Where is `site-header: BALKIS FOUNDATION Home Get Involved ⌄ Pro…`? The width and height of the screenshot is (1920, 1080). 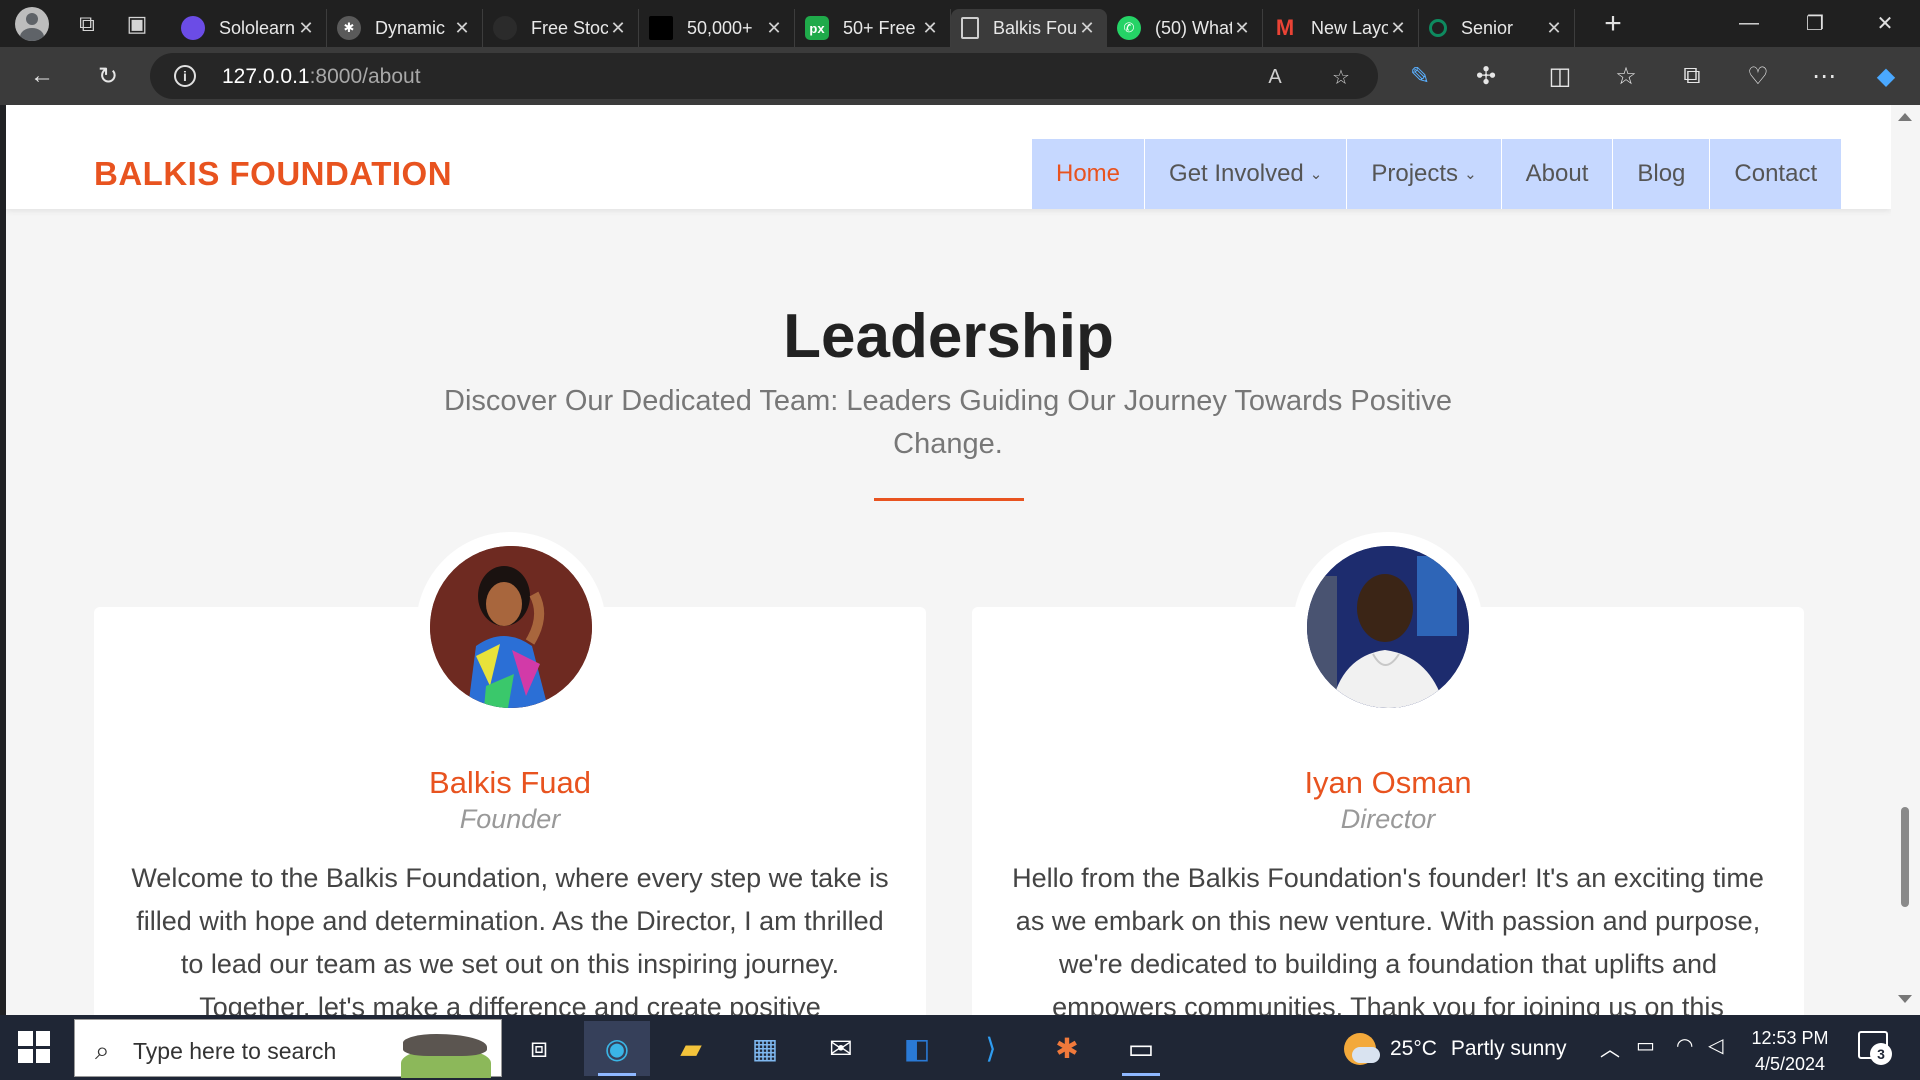 site-header: BALKIS FOUNDATION Home Get Involved ⌄ Pro… is located at coordinates (948, 157).